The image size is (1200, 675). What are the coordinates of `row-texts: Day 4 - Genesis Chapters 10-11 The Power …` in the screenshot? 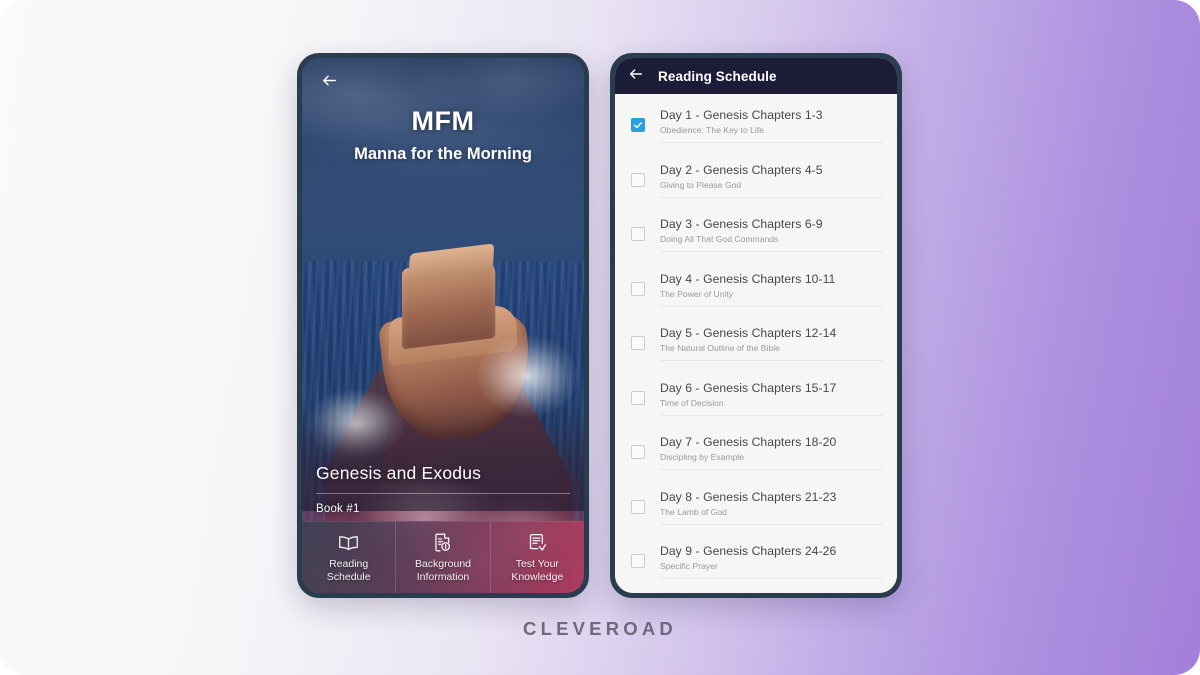 It's located at (771, 289).